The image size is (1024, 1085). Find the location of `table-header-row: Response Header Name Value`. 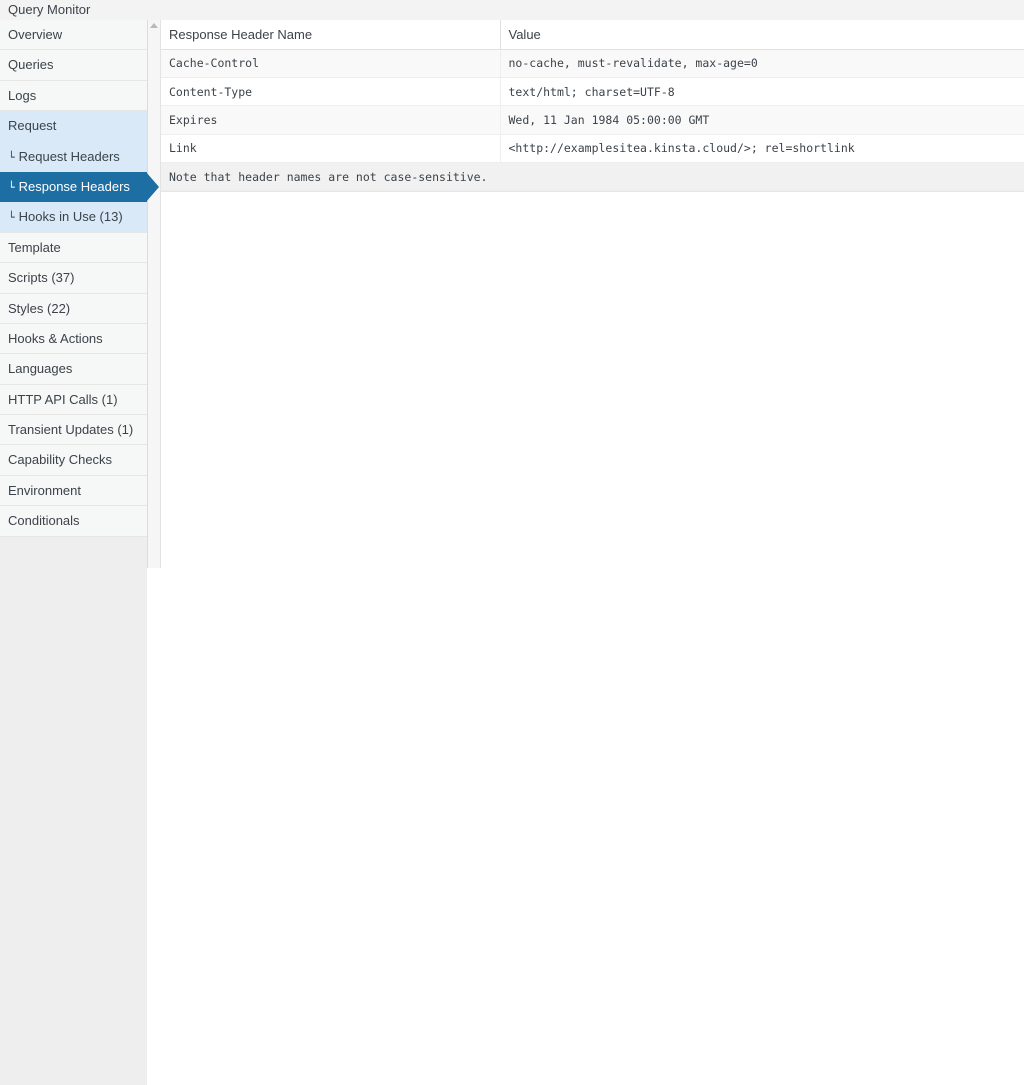

table-header-row: Response Header Name Value is located at coordinates (592, 35).